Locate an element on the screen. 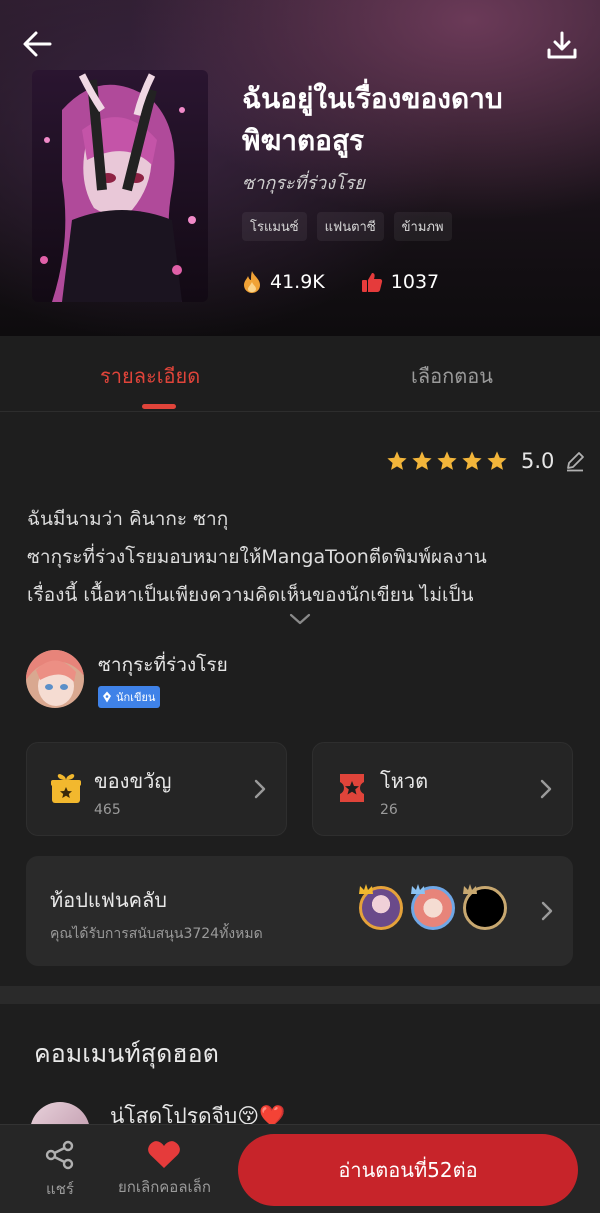 The width and height of the screenshot is (600, 1213). share-label: แชร์ is located at coordinates (60, 1189).